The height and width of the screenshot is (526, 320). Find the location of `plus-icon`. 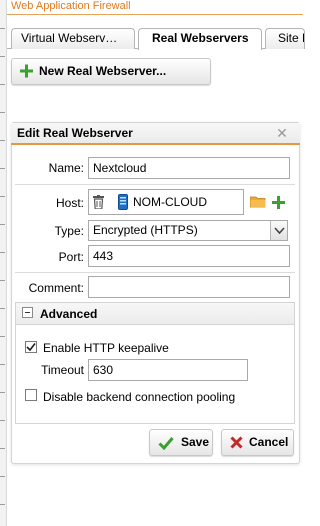

plus-icon is located at coordinates (26, 71).